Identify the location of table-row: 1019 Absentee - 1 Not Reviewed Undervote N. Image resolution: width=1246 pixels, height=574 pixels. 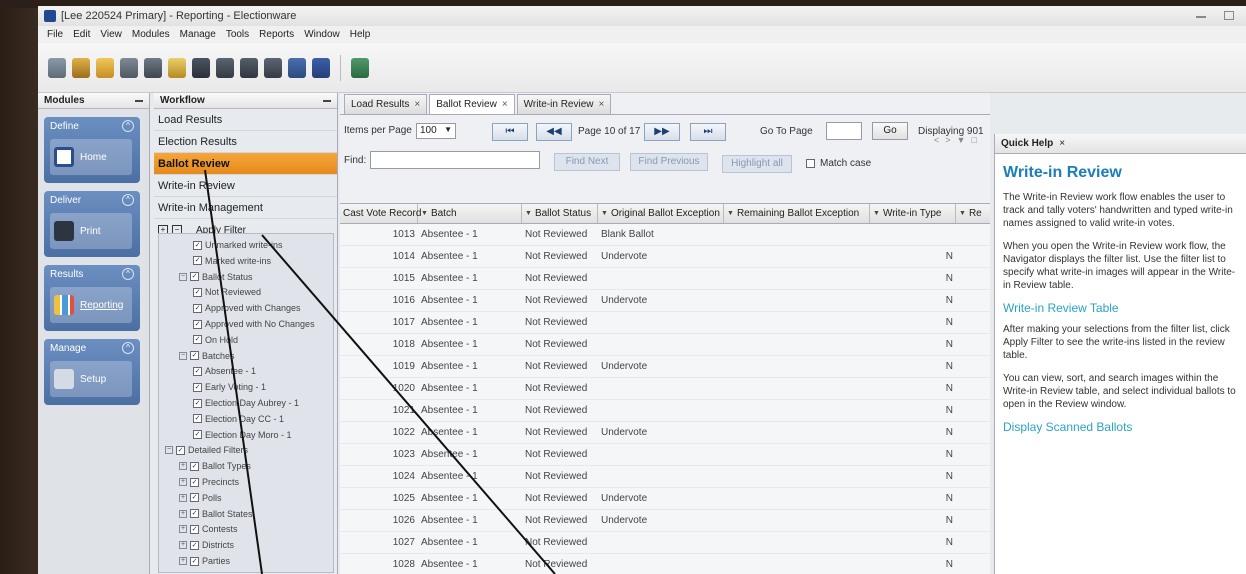
(665, 367).